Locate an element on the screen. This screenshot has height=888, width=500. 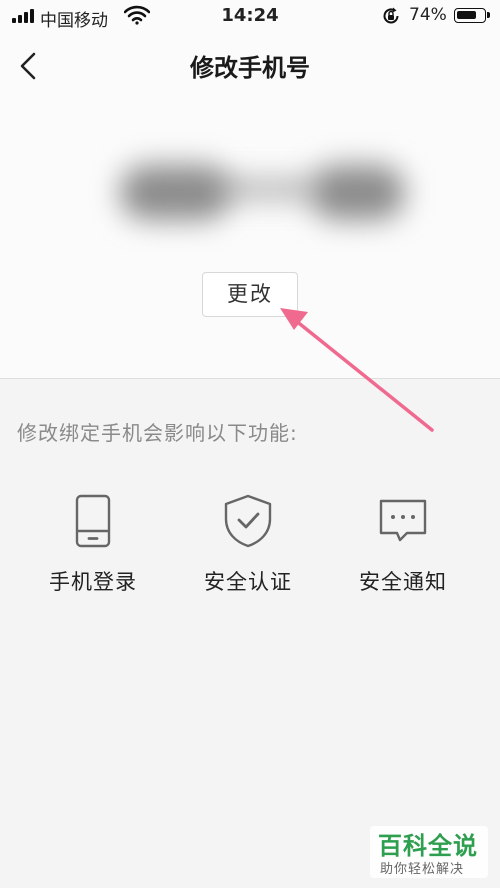
message-icon is located at coordinates (403, 520).